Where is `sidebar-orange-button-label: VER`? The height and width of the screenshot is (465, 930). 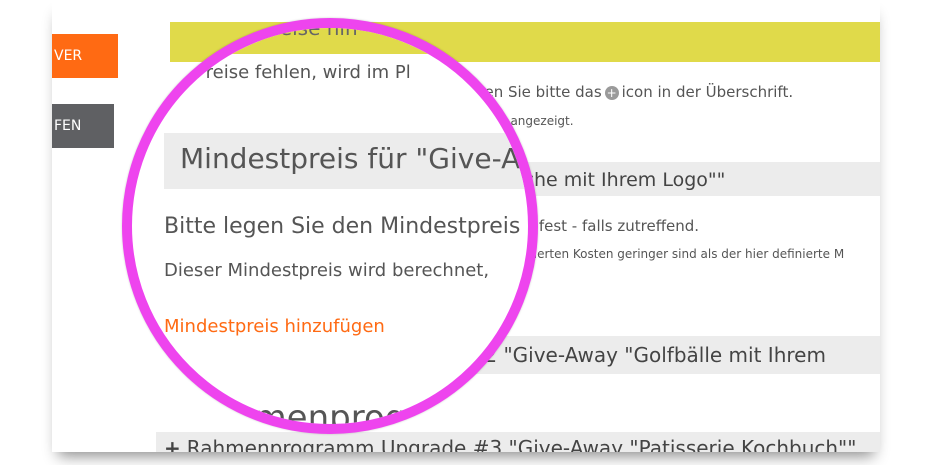
sidebar-orange-button-label: VER is located at coordinates (68, 56).